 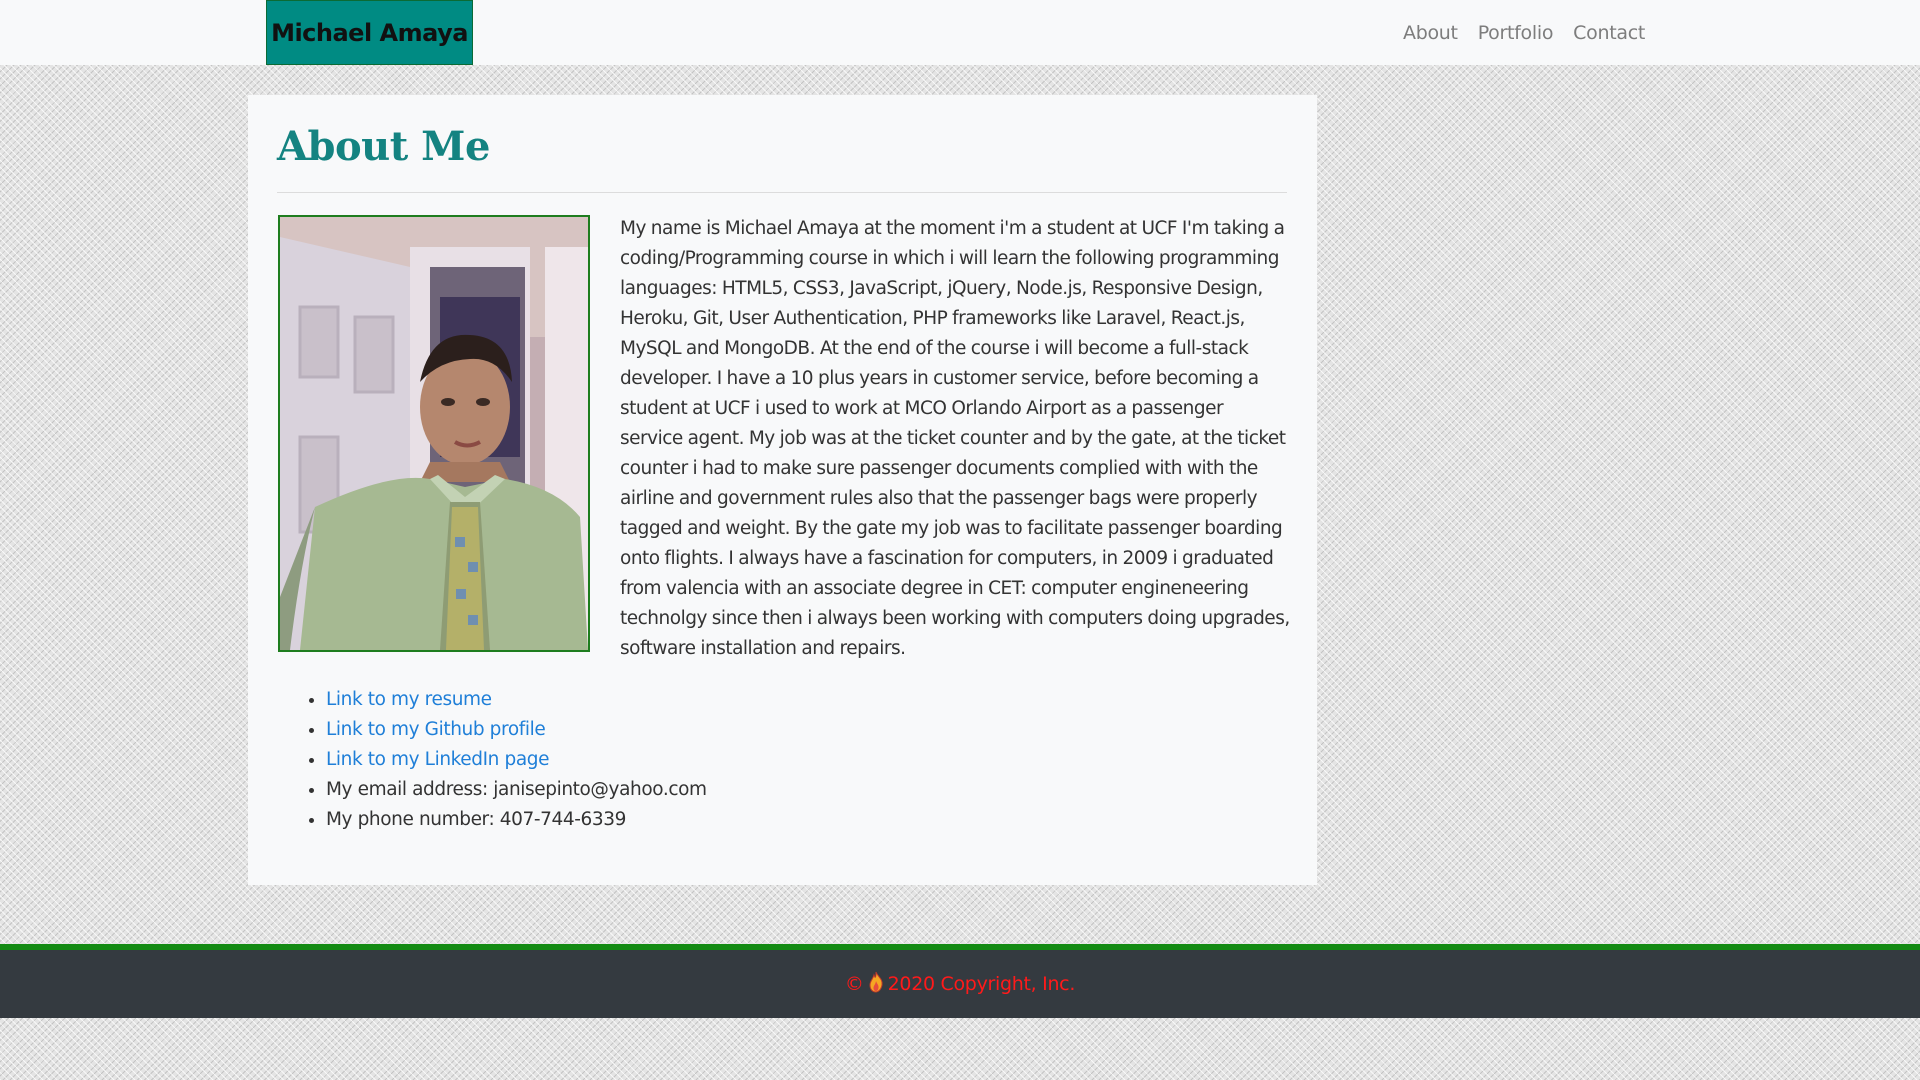 I want to click on email-item: My email address: janisepinto@yahoo.com, so click(x=516, y=790).